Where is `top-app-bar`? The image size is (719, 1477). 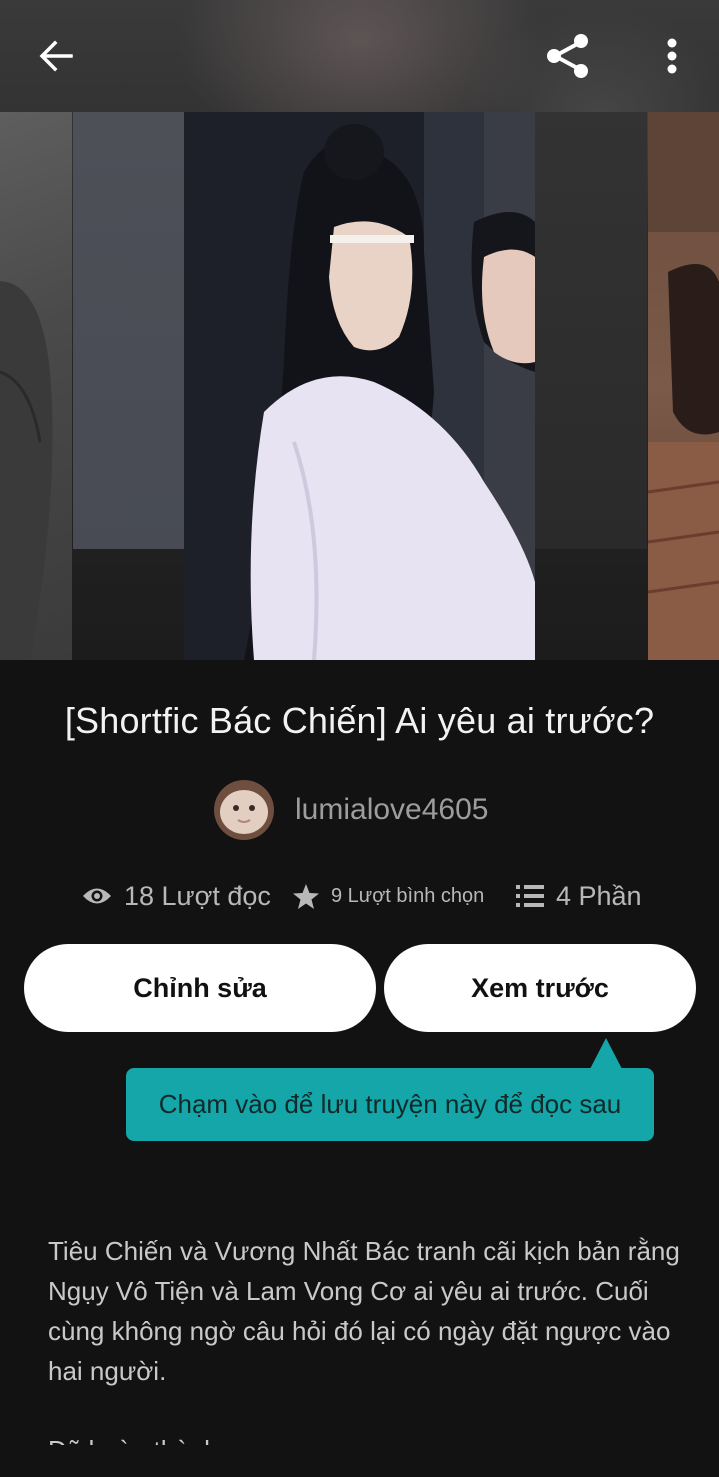 top-app-bar is located at coordinates (359, 56).